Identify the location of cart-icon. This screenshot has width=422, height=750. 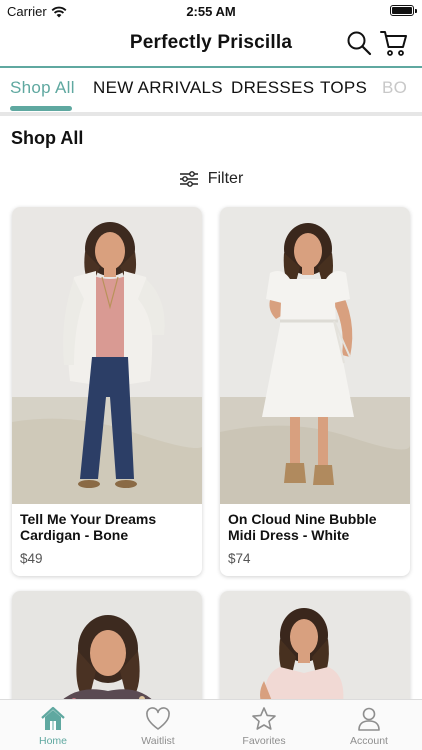
(393, 43).